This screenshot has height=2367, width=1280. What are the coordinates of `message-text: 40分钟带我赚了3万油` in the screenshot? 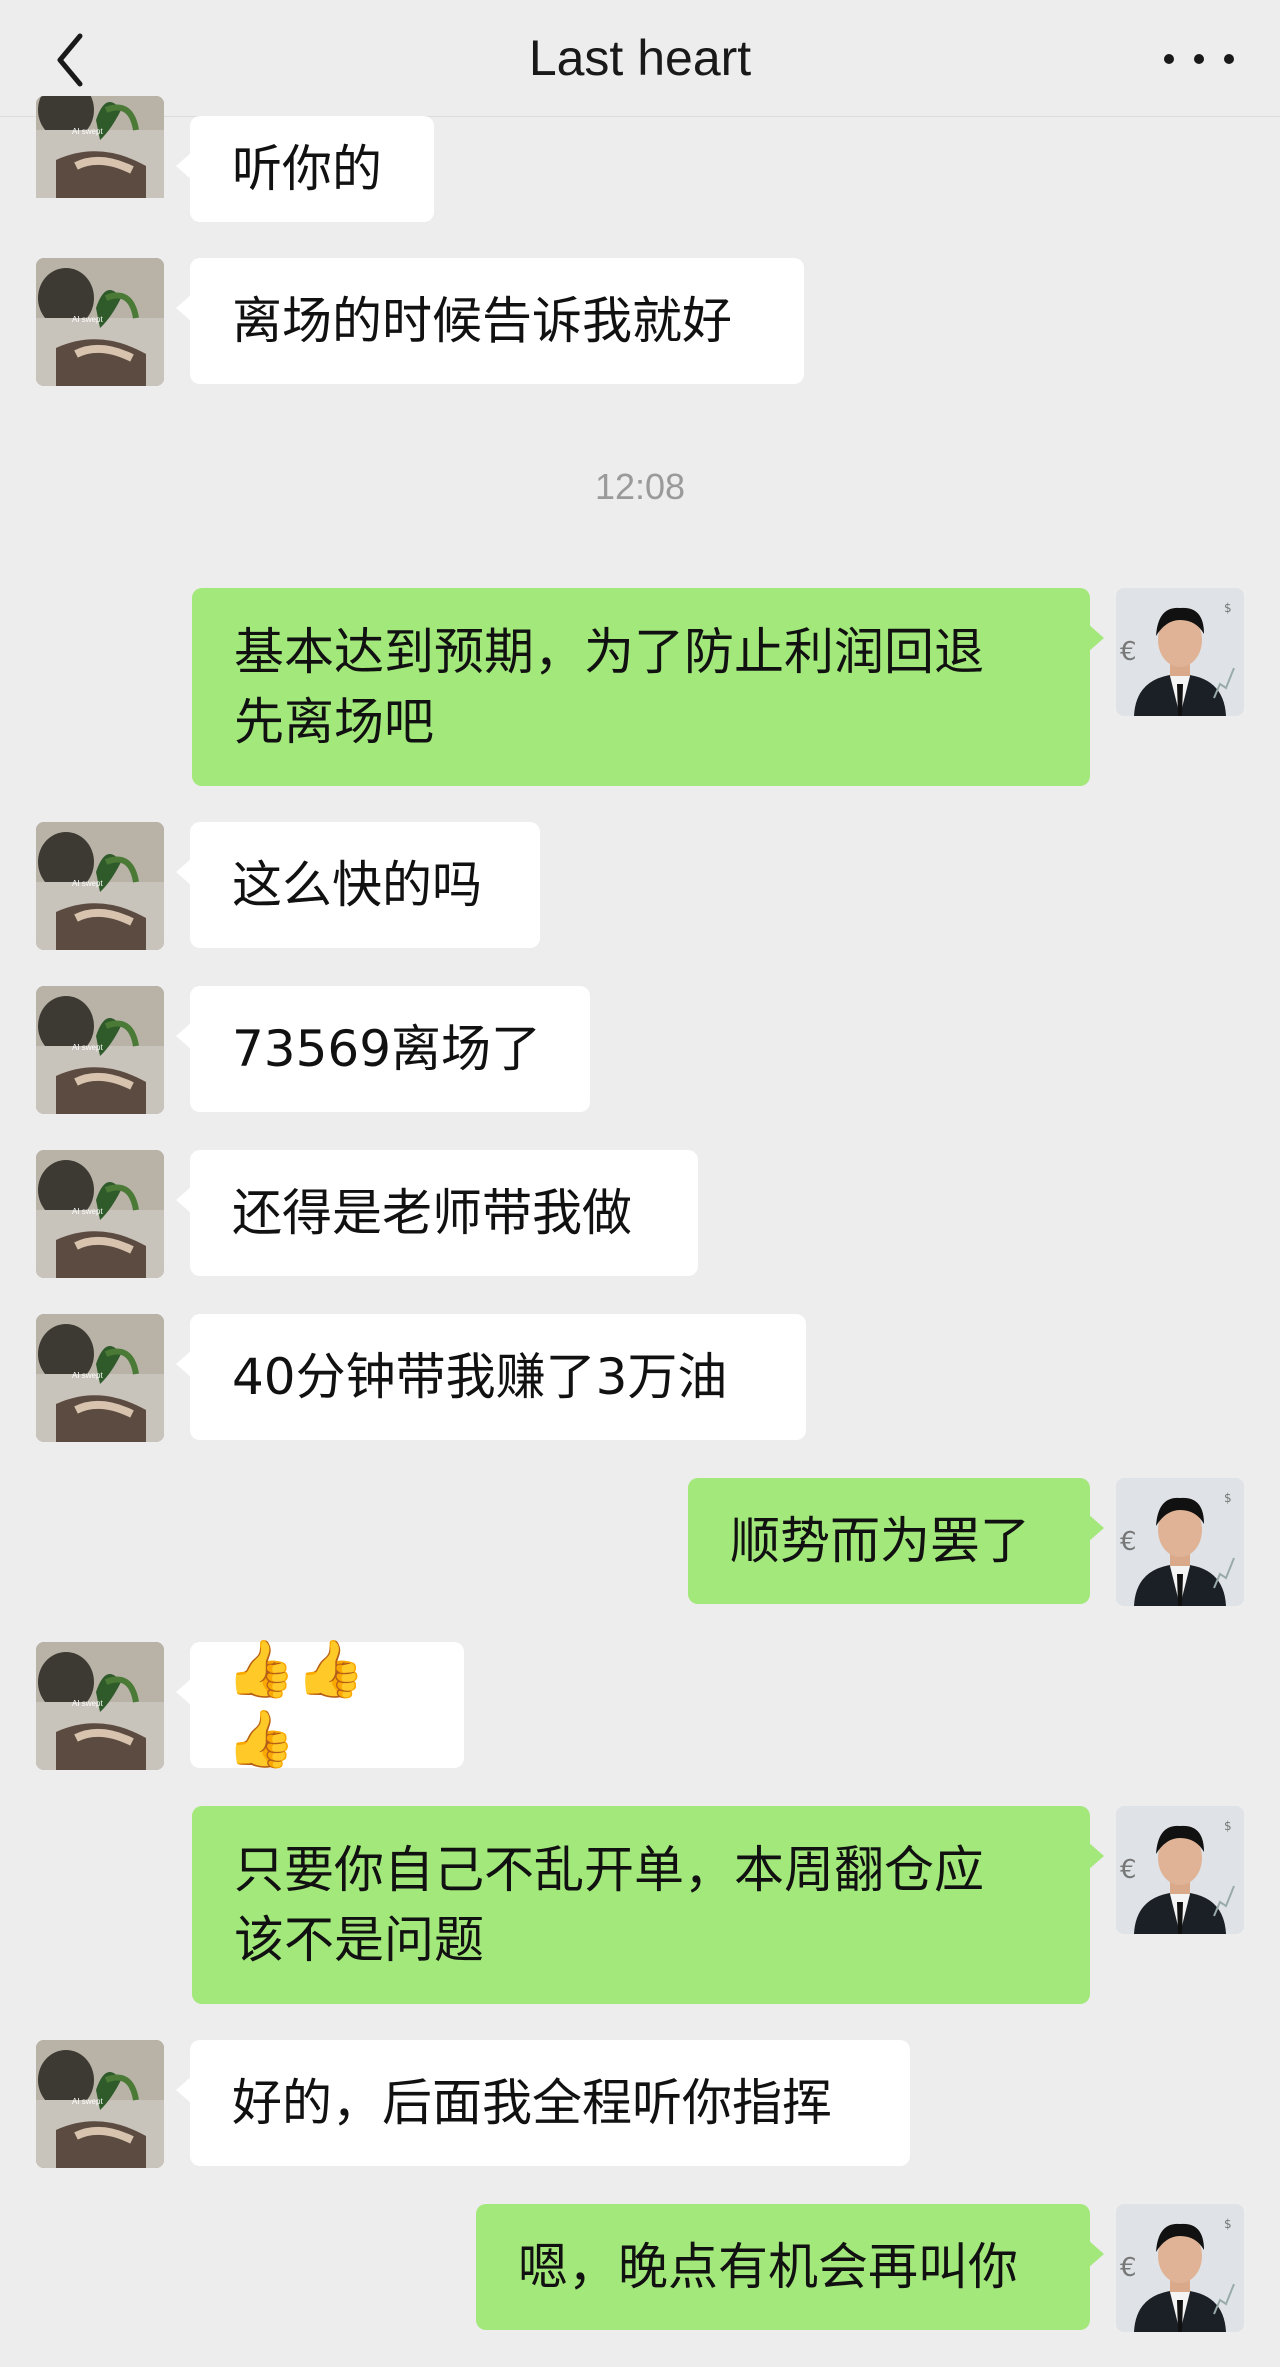 It's located at (480, 1377).